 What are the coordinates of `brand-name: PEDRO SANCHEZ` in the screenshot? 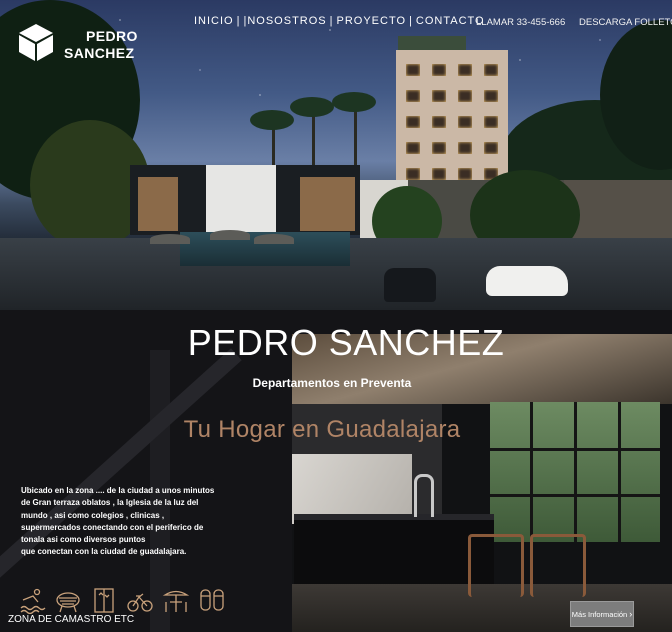 It's located at (101, 45).